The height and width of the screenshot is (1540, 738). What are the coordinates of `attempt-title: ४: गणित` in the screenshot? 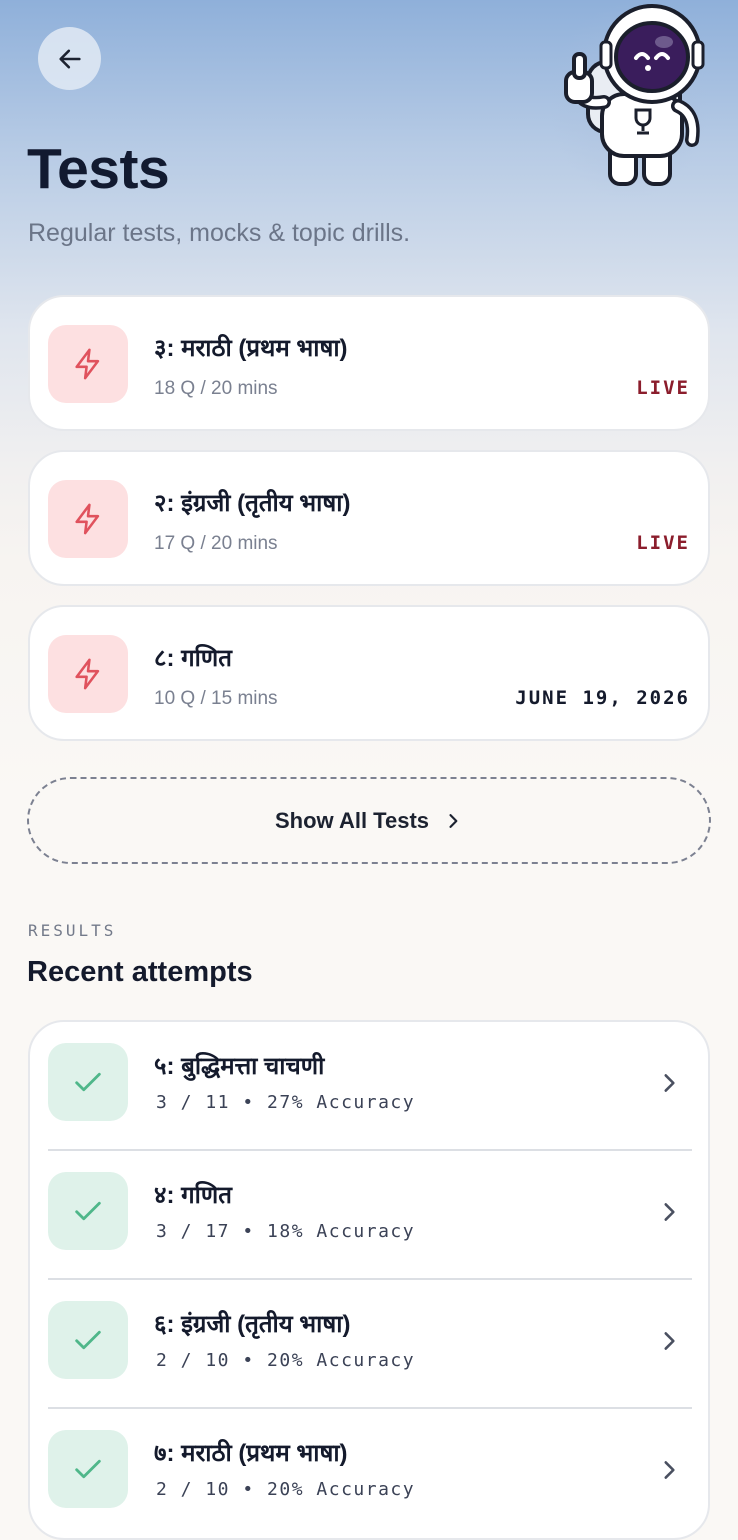 It's located at (193, 1195).